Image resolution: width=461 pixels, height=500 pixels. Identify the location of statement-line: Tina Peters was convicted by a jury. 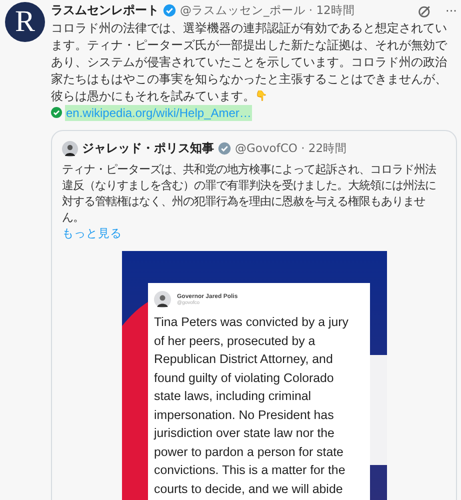
(252, 322).